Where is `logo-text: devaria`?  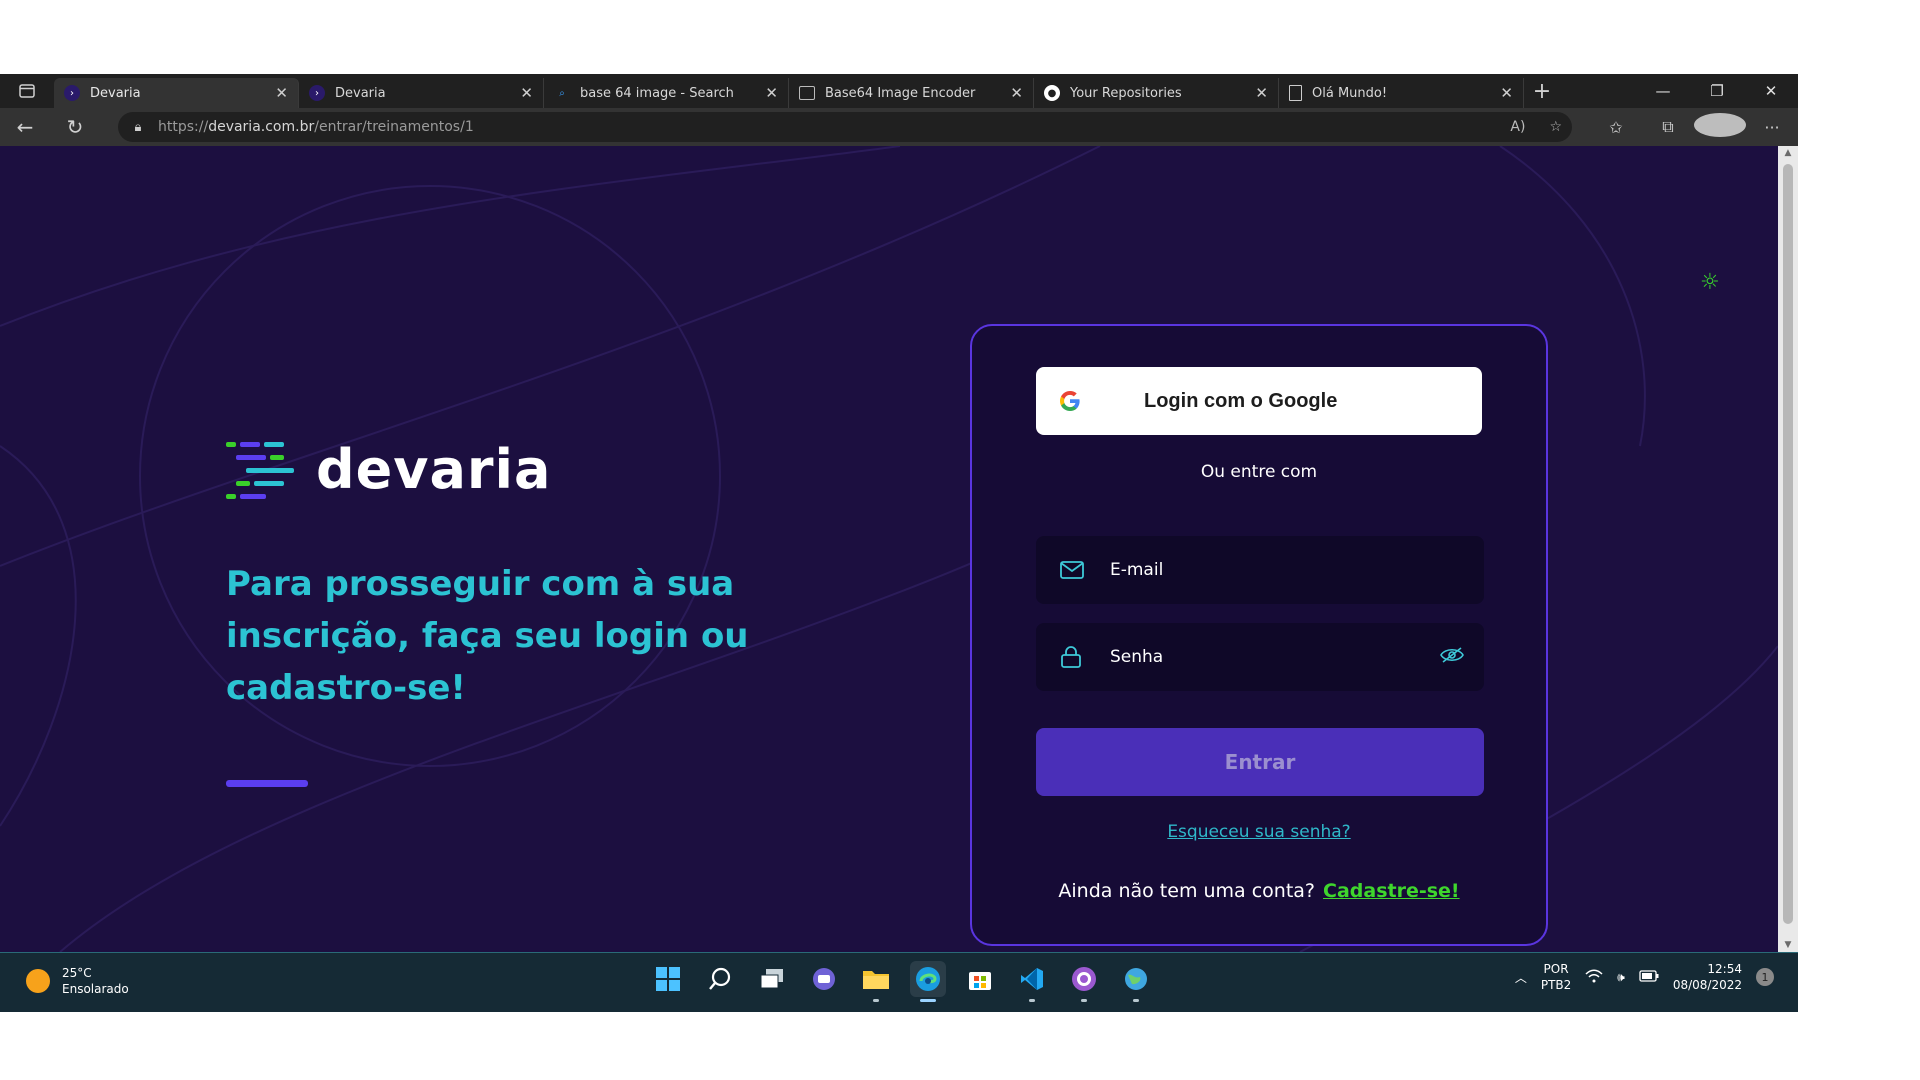 logo-text: devaria is located at coordinates (434, 469).